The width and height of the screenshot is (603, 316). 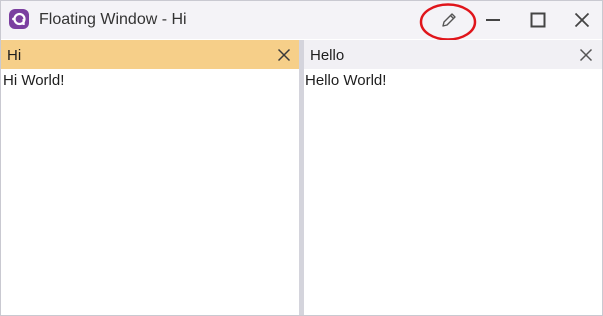 I want to click on minimize-icon, so click(x=493, y=20).